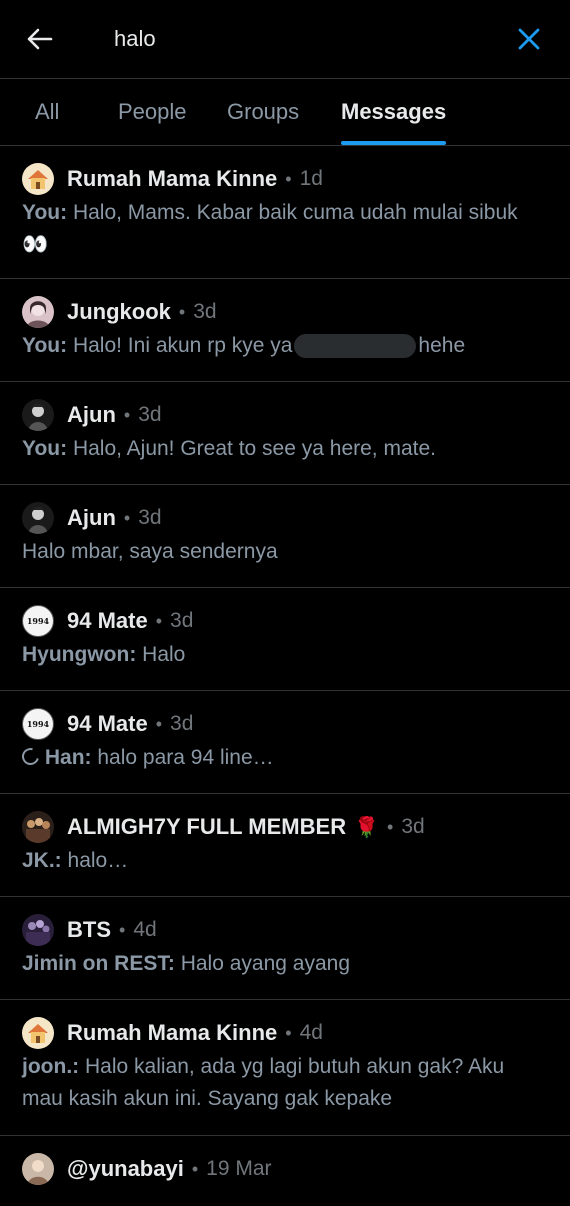 Image resolution: width=570 pixels, height=1206 pixels. What do you see at coordinates (285, 552) in the screenshot?
I see `message-preview: Halo mbar, saya sendernya` at bounding box center [285, 552].